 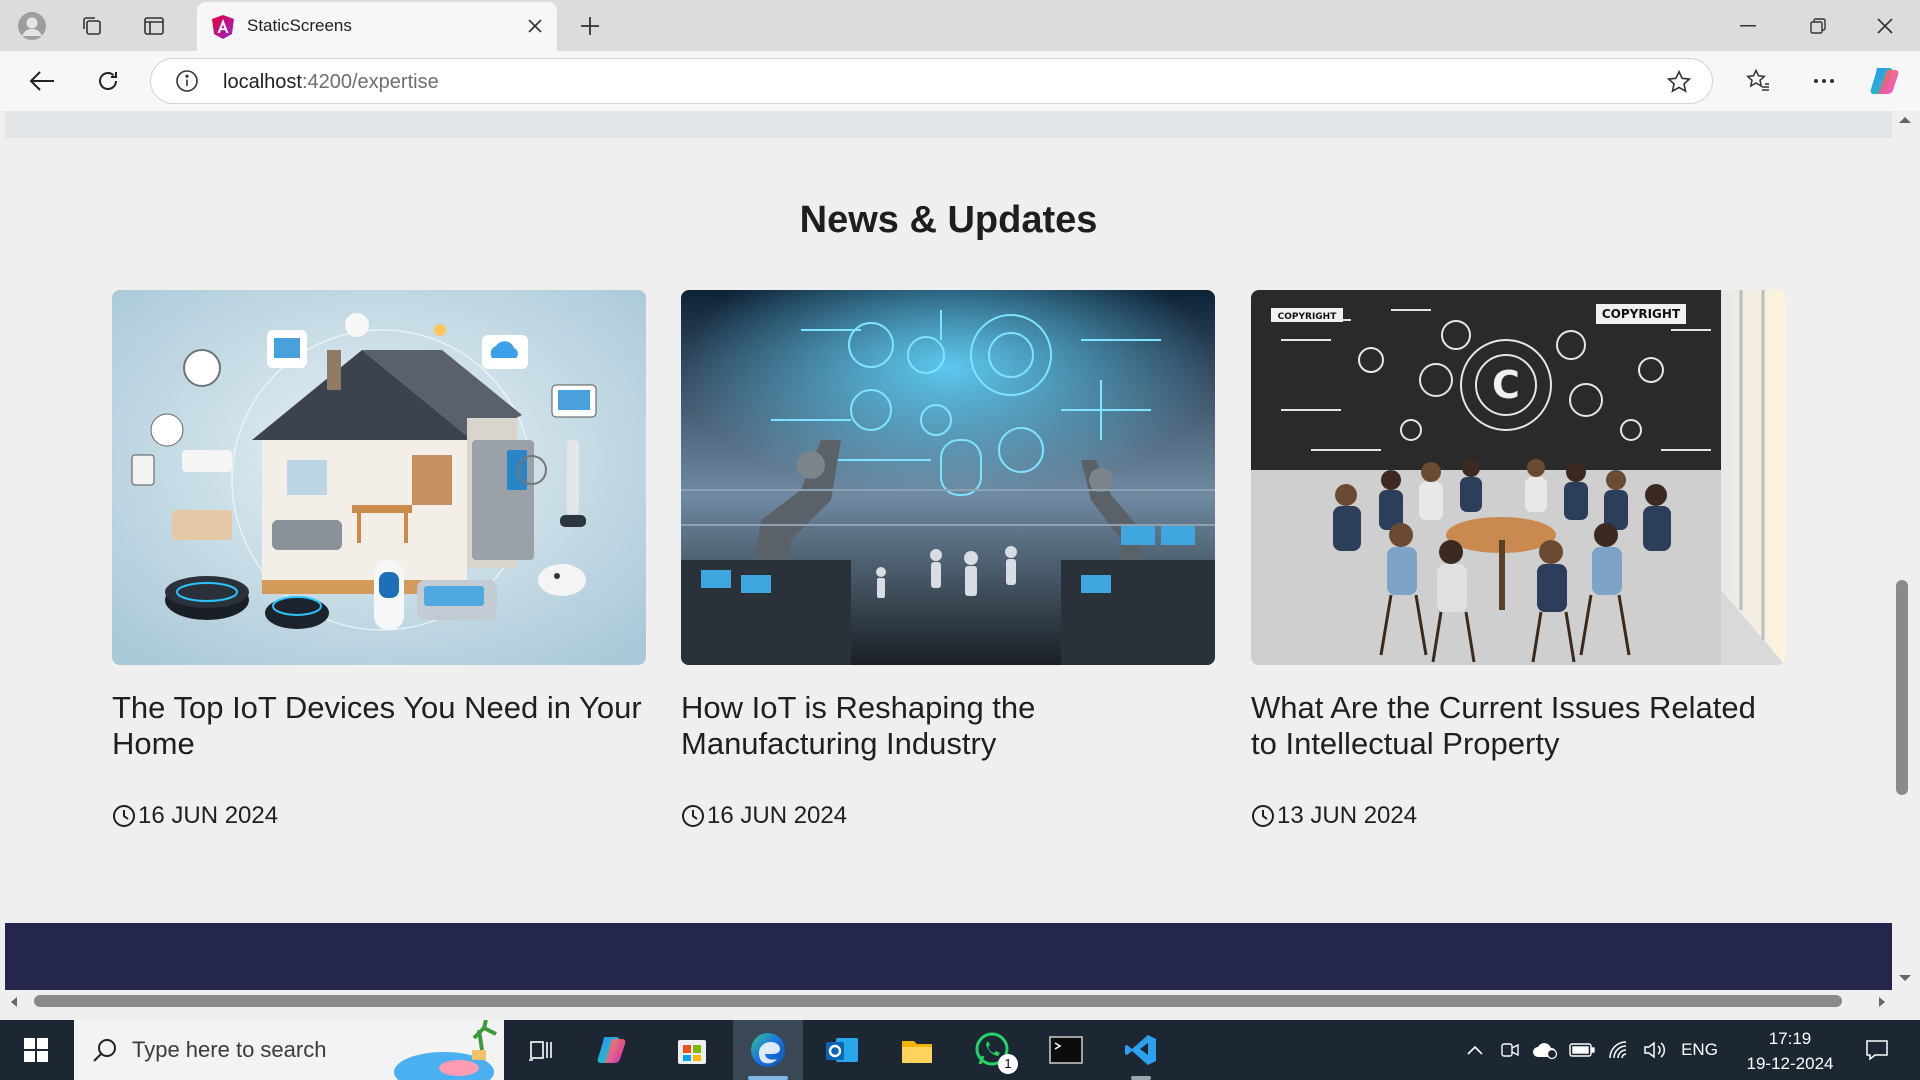 I want to click on start-button, so click(x=36, y=1050).